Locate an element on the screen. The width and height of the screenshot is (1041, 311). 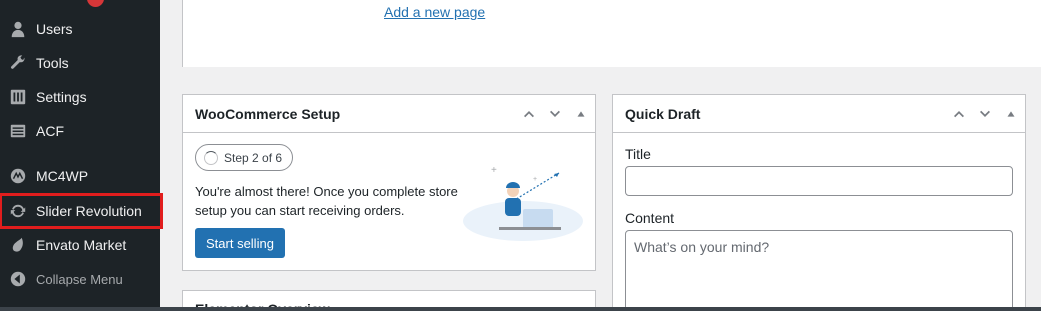
refresh-icon is located at coordinates (18, 211).